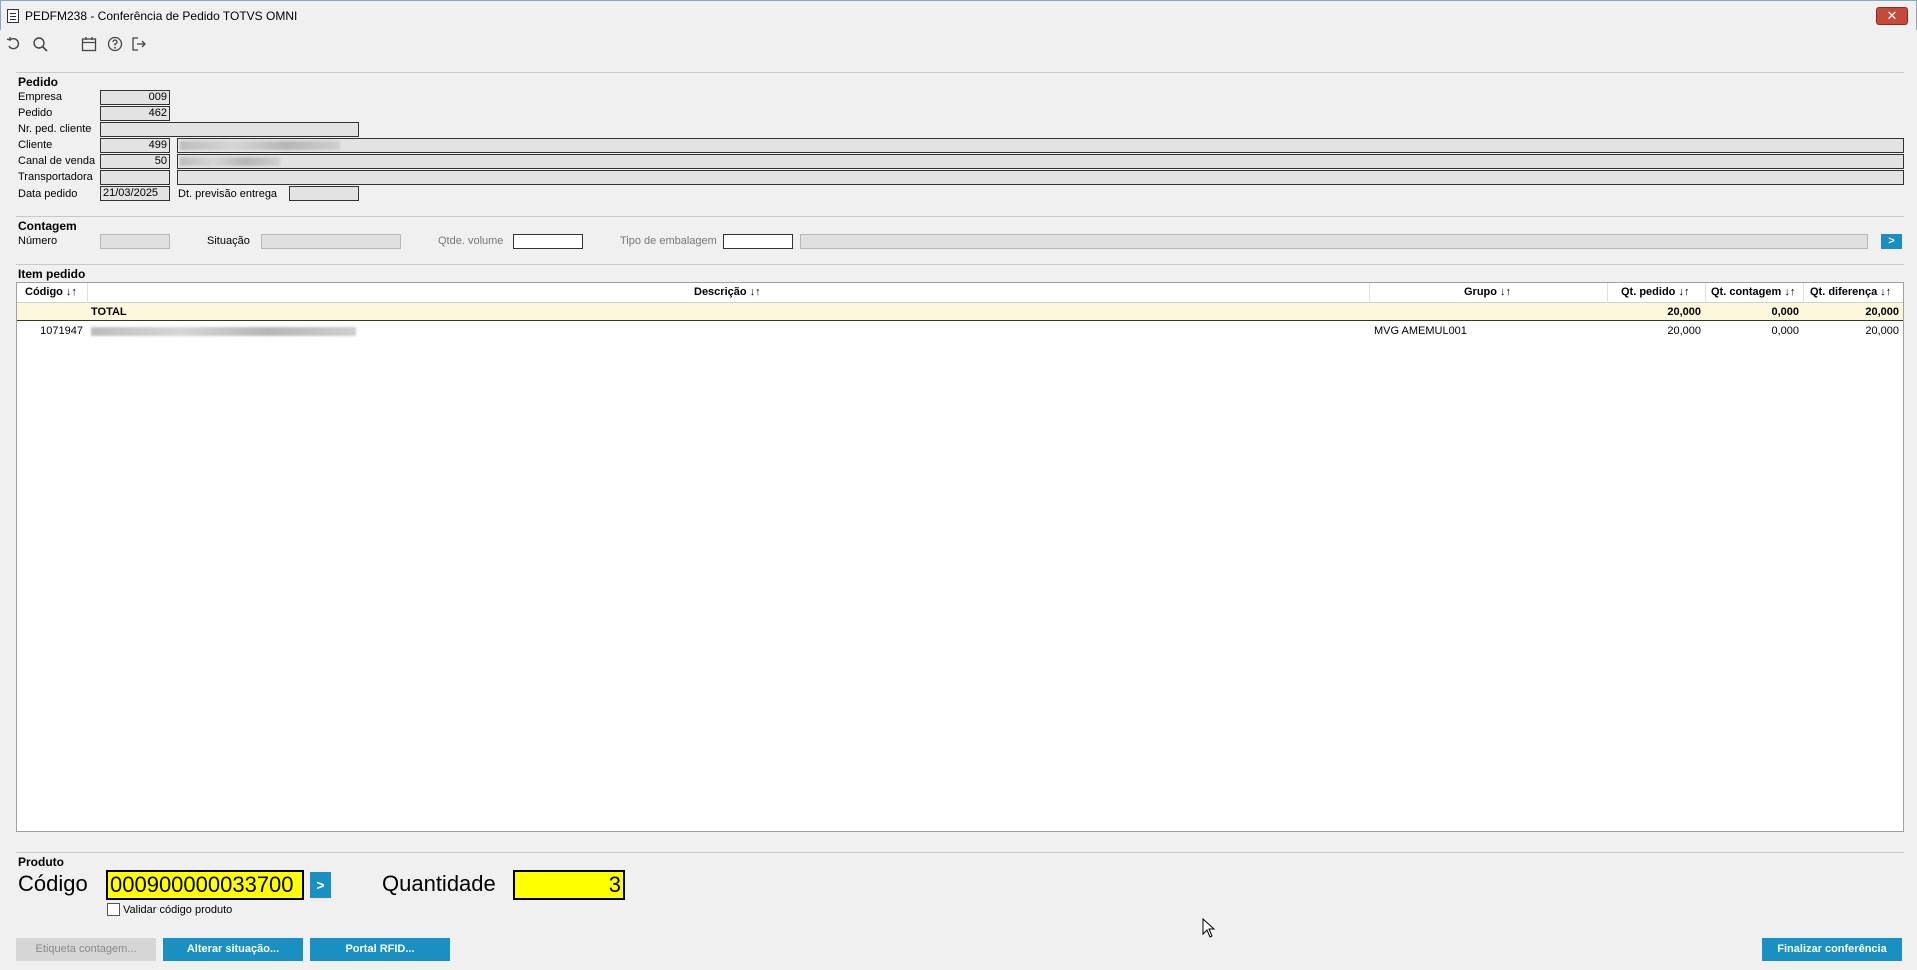 The height and width of the screenshot is (970, 1917). Describe the element at coordinates (1655, 292) in the screenshot. I see `column-header-qt-pedido: Qt. pedido ↓↑` at that location.